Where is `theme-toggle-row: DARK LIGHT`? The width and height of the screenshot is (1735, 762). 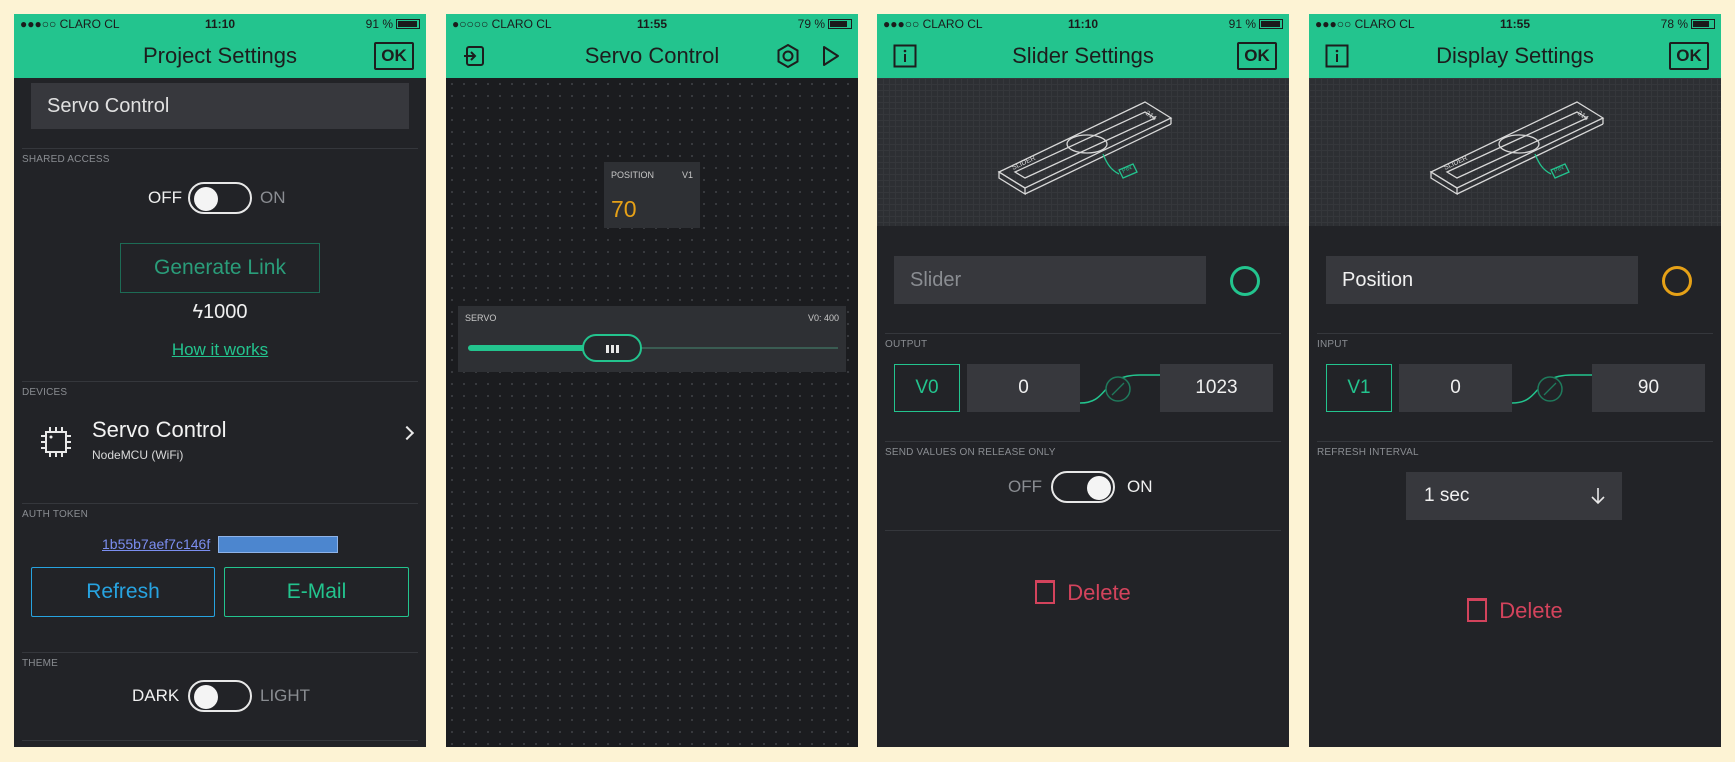 theme-toggle-row: DARK LIGHT is located at coordinates (220, 695).